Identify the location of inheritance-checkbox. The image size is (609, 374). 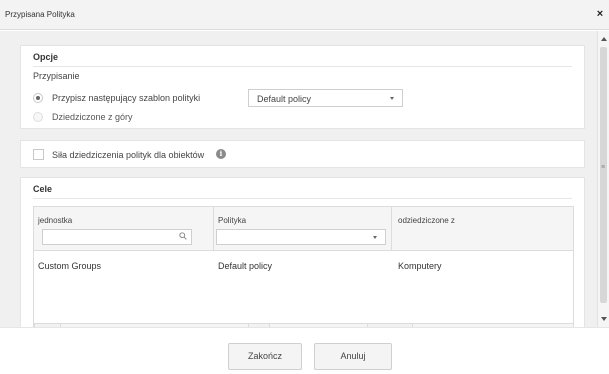
(38, 154).